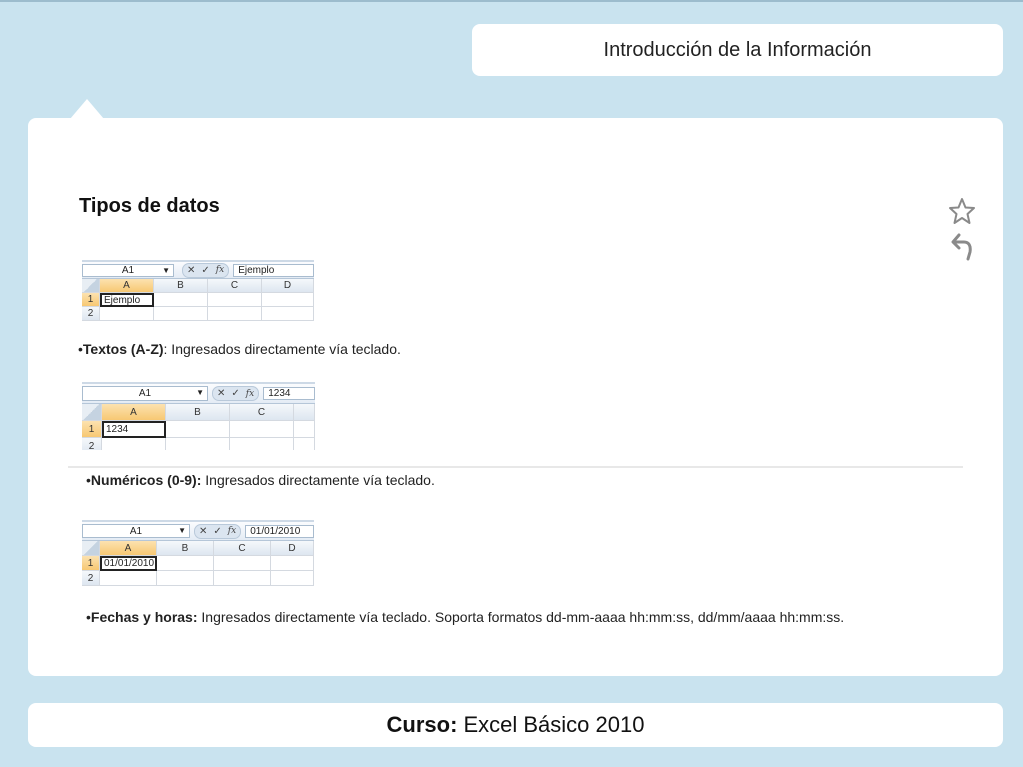 The width and height of the screenshot is (1023, 767). I want to click on column-header-row: A B C D, so click(198, 548).